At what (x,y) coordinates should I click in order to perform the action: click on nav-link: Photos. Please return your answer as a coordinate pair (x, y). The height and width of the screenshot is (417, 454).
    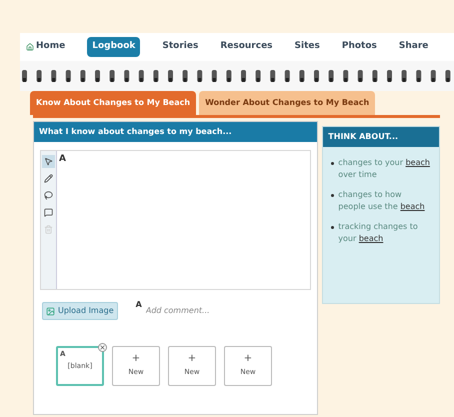
    Looking at the image, I should click on (359, 47).